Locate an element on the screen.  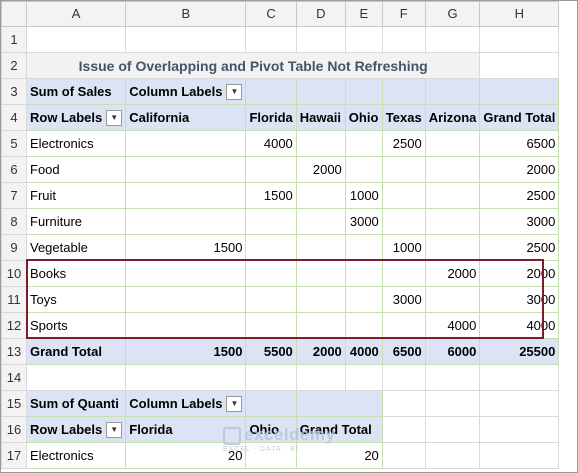
pivot2-column-labels-cell: Column Labels ▼ is located at coordinates (186, 403).